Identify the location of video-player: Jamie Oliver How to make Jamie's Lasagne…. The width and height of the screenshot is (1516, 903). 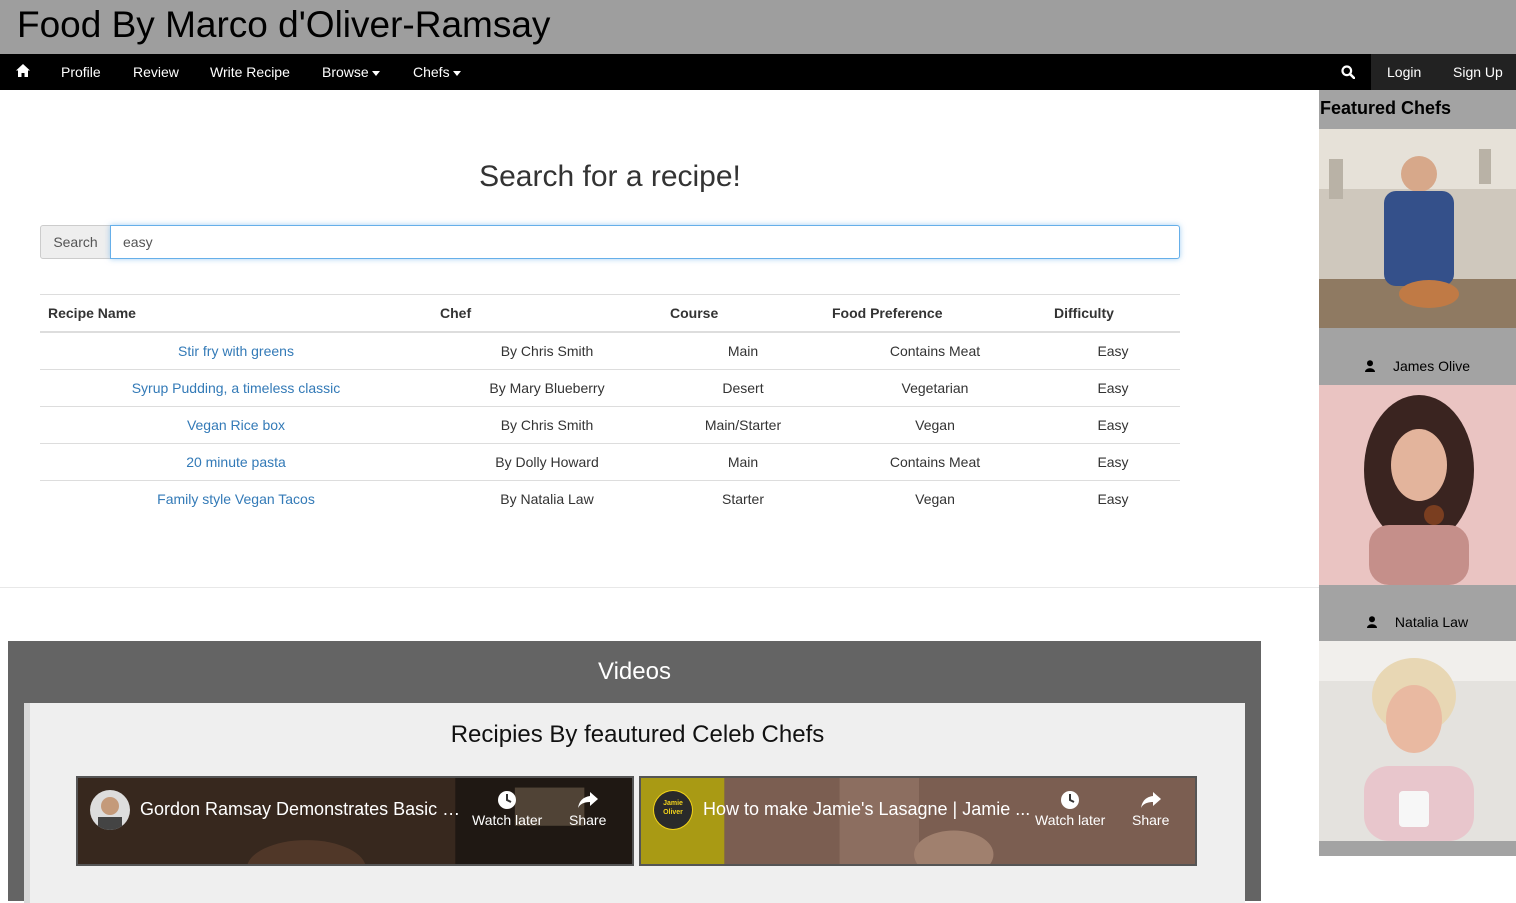
(918, 821).